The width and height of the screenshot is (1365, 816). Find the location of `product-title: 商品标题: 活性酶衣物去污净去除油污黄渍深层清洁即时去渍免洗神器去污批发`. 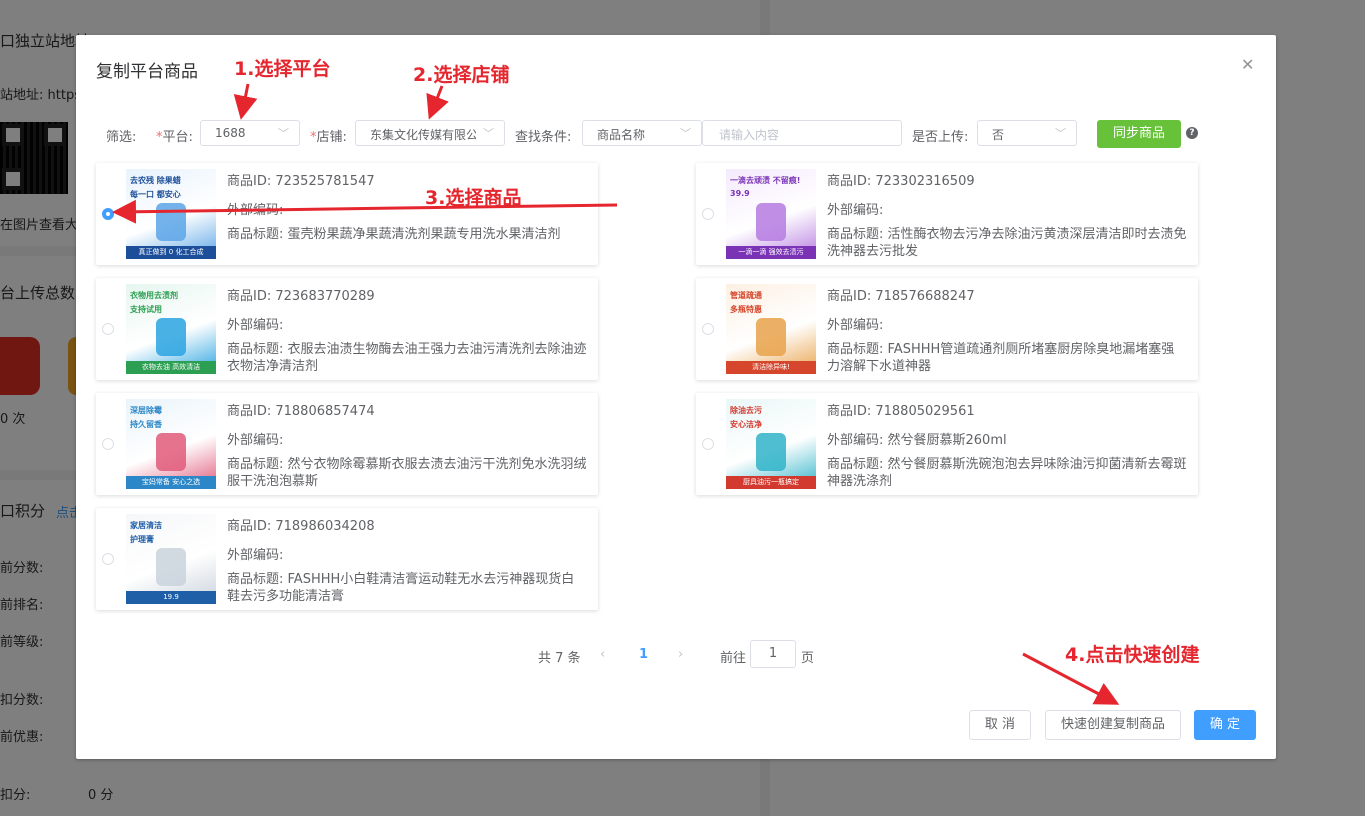

product-title: 商品标题: 活性酶衣物去污净去除油污黄渍深层清洁即时去渍免洗神器去污批发 is located at coordinates (1007, 243).